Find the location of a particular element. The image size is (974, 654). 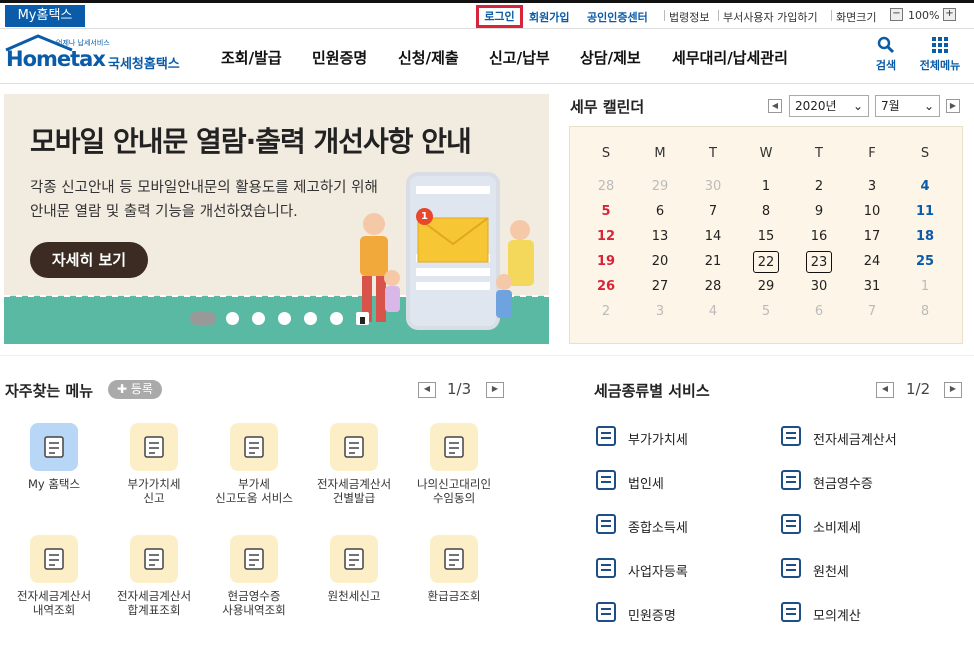

calendar-day: 18 is located at coordinates (925, 237).